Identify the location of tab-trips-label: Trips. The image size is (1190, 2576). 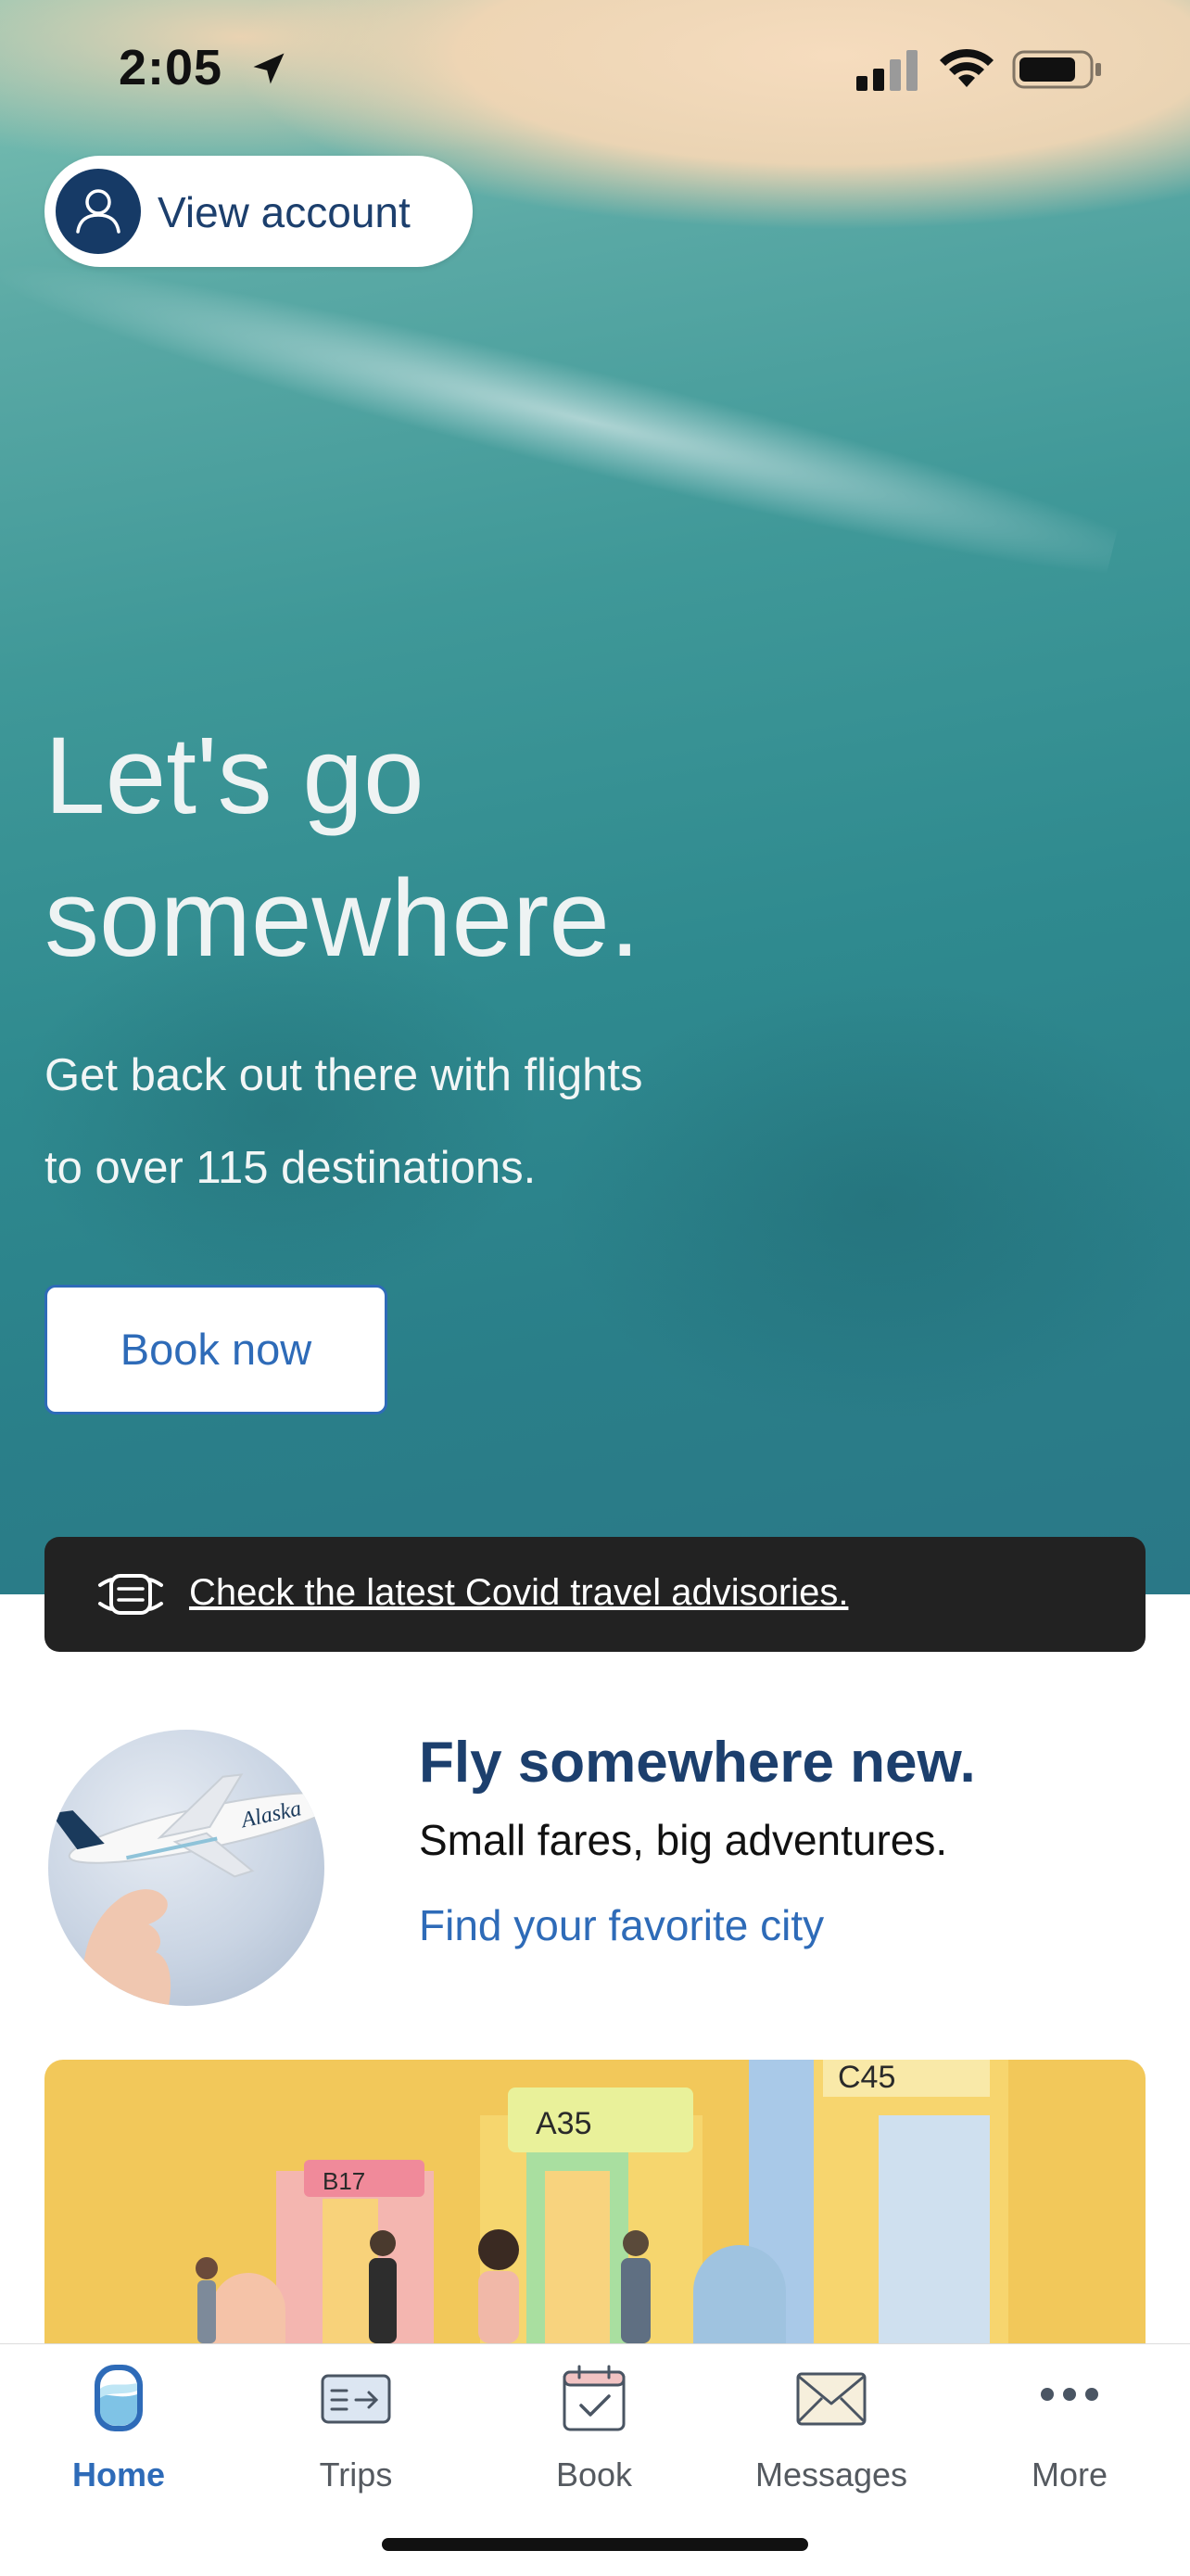
(356, 2474).